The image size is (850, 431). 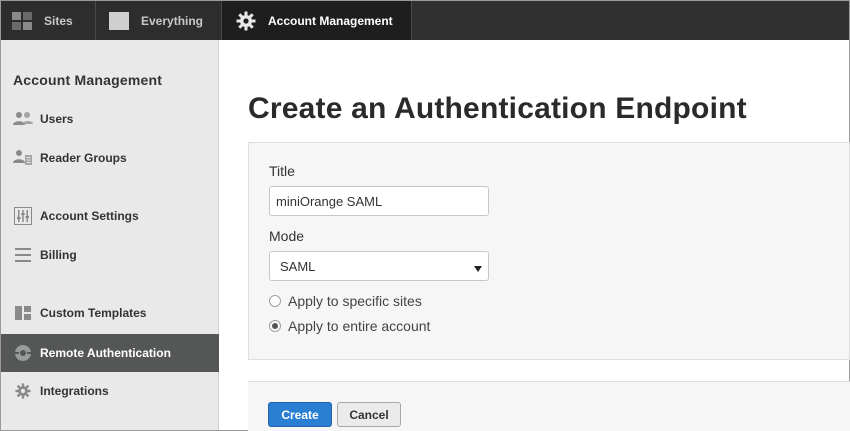 I want to click on sidebar-item-label: Custom Templates, so click(x=93, y=313).